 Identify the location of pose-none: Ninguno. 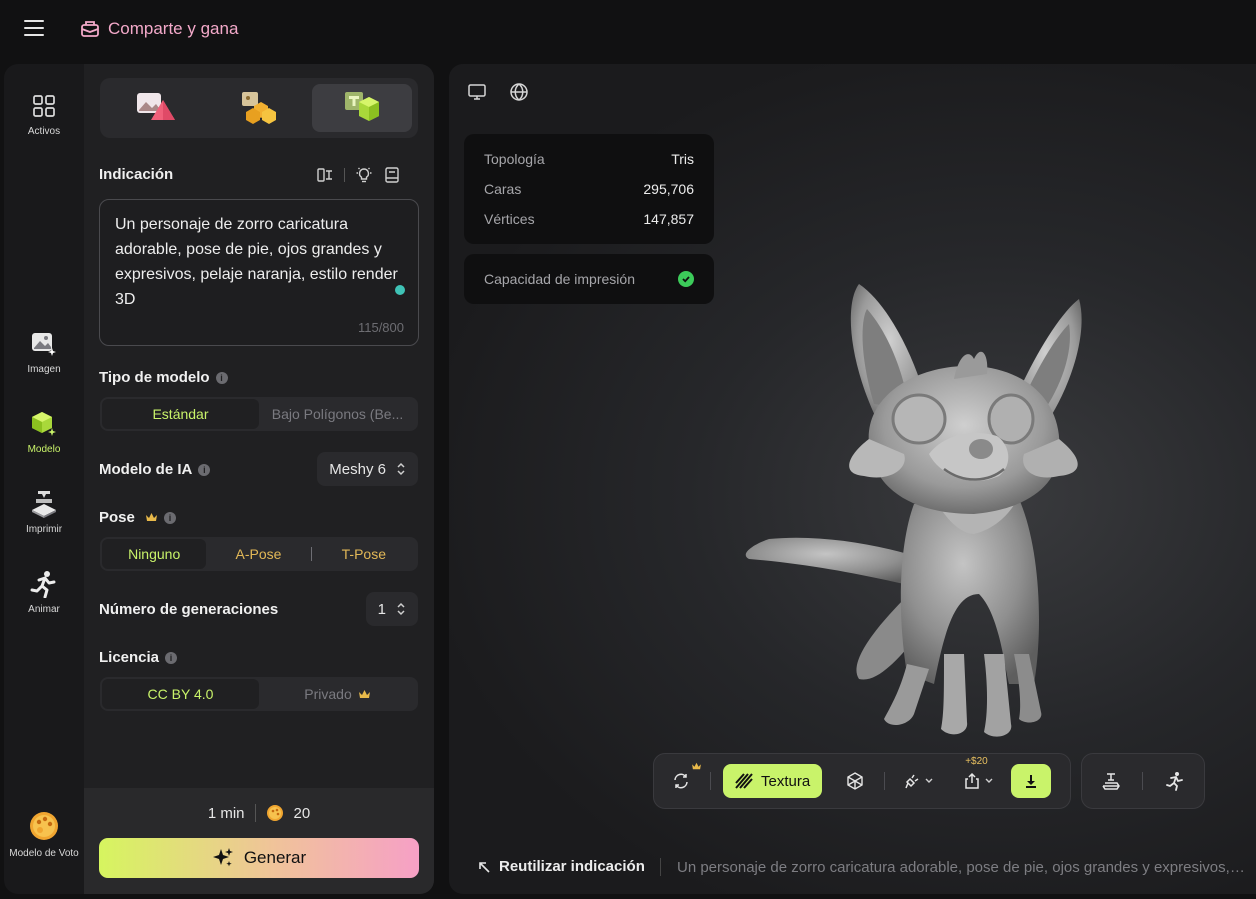
(154, 554).